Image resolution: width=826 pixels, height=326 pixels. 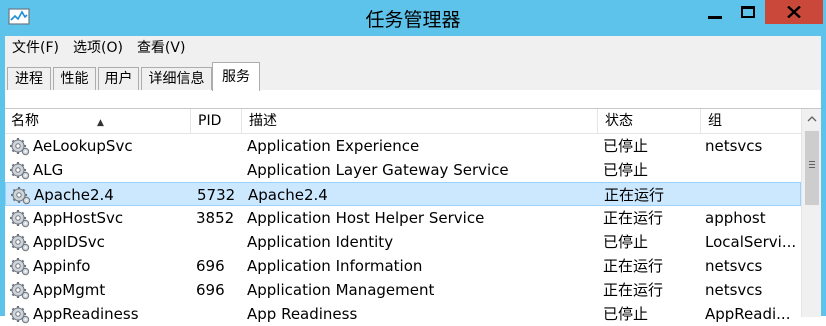 I want to click on cell-name: AppMgmt, so click(x=69, y=290).